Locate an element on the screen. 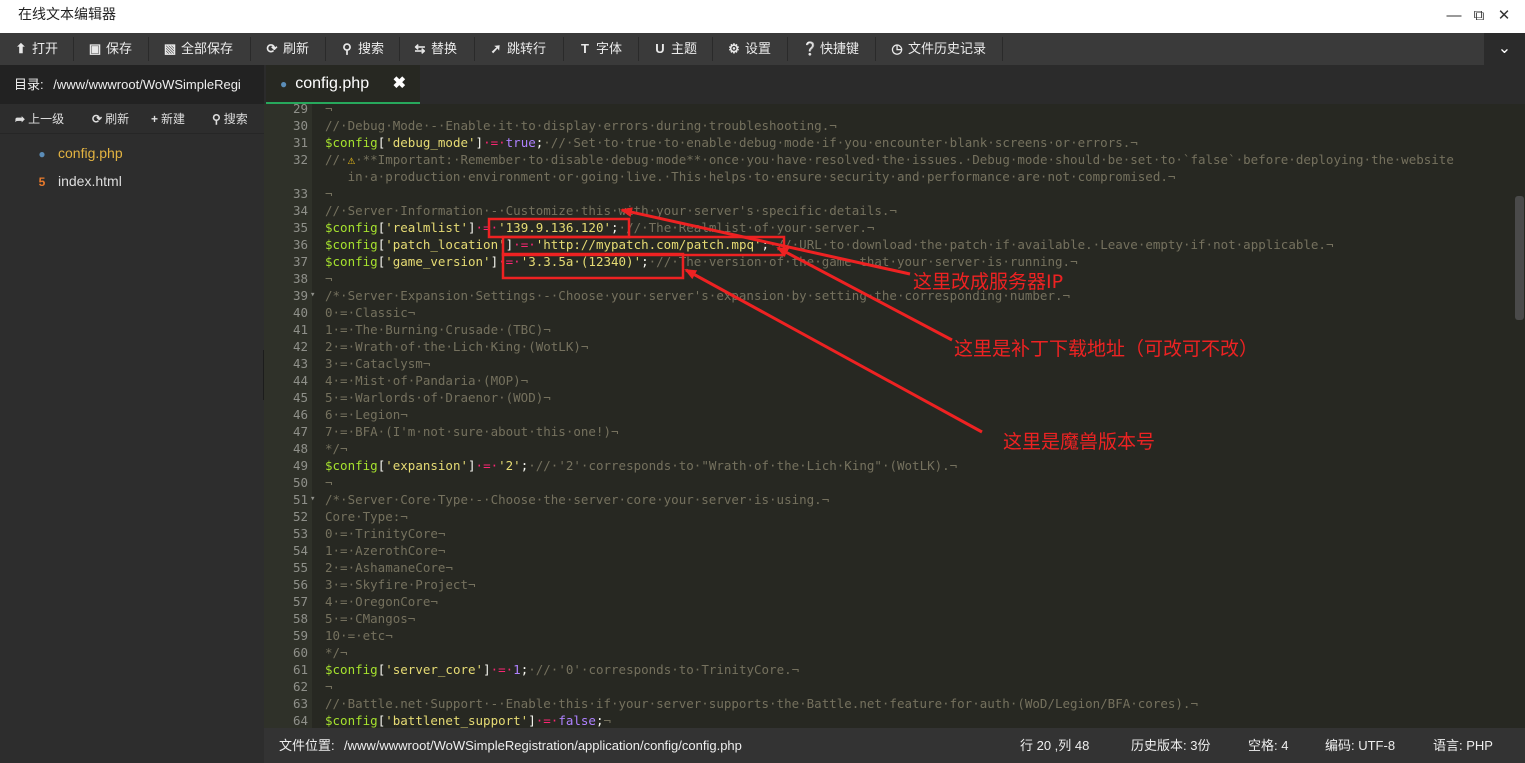 This screenshot has width=1525, height=763. file-item-index-html: 5 index.html is located at coordinates (132, 181).